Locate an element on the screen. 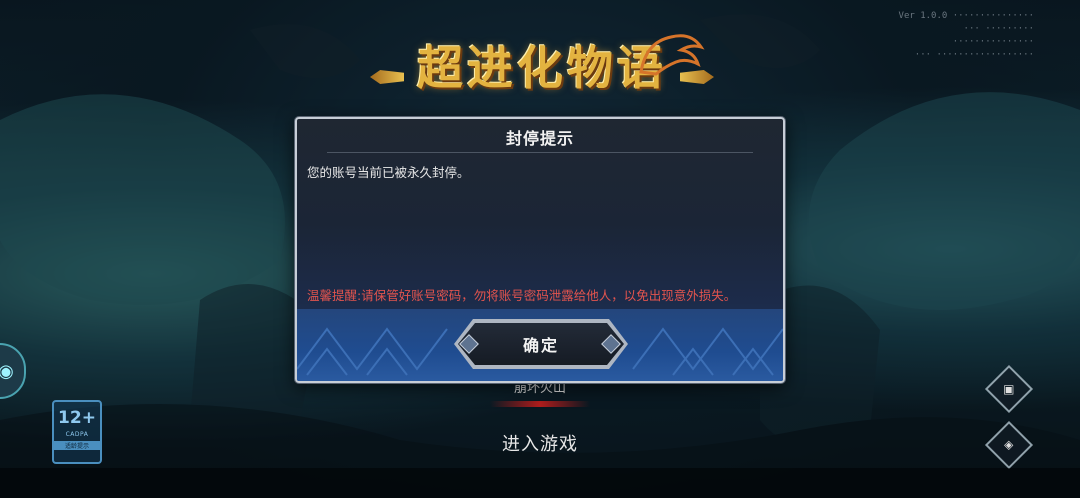 The image size is (1080, 498). version-line: Ver 1.0.0 ··············· is located at coordinates (966, 16).